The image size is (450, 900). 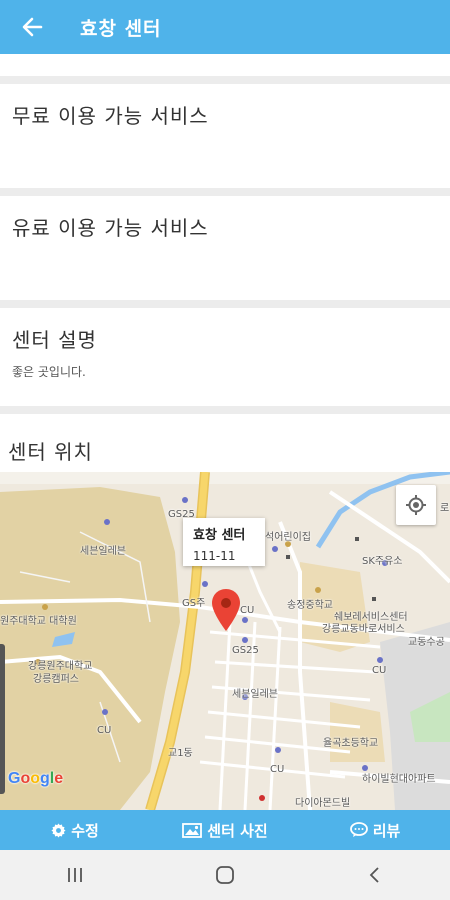 I want to click on my-location-button, so click(x=416, y=505).